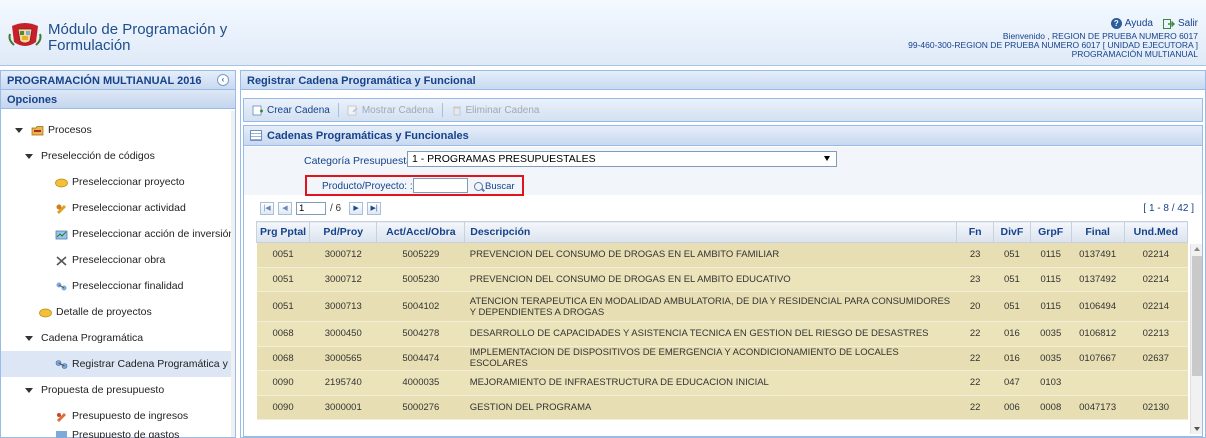 This screenshot has width=1206, height=438. I want to click on column-header: Fn, so click(975, 232).